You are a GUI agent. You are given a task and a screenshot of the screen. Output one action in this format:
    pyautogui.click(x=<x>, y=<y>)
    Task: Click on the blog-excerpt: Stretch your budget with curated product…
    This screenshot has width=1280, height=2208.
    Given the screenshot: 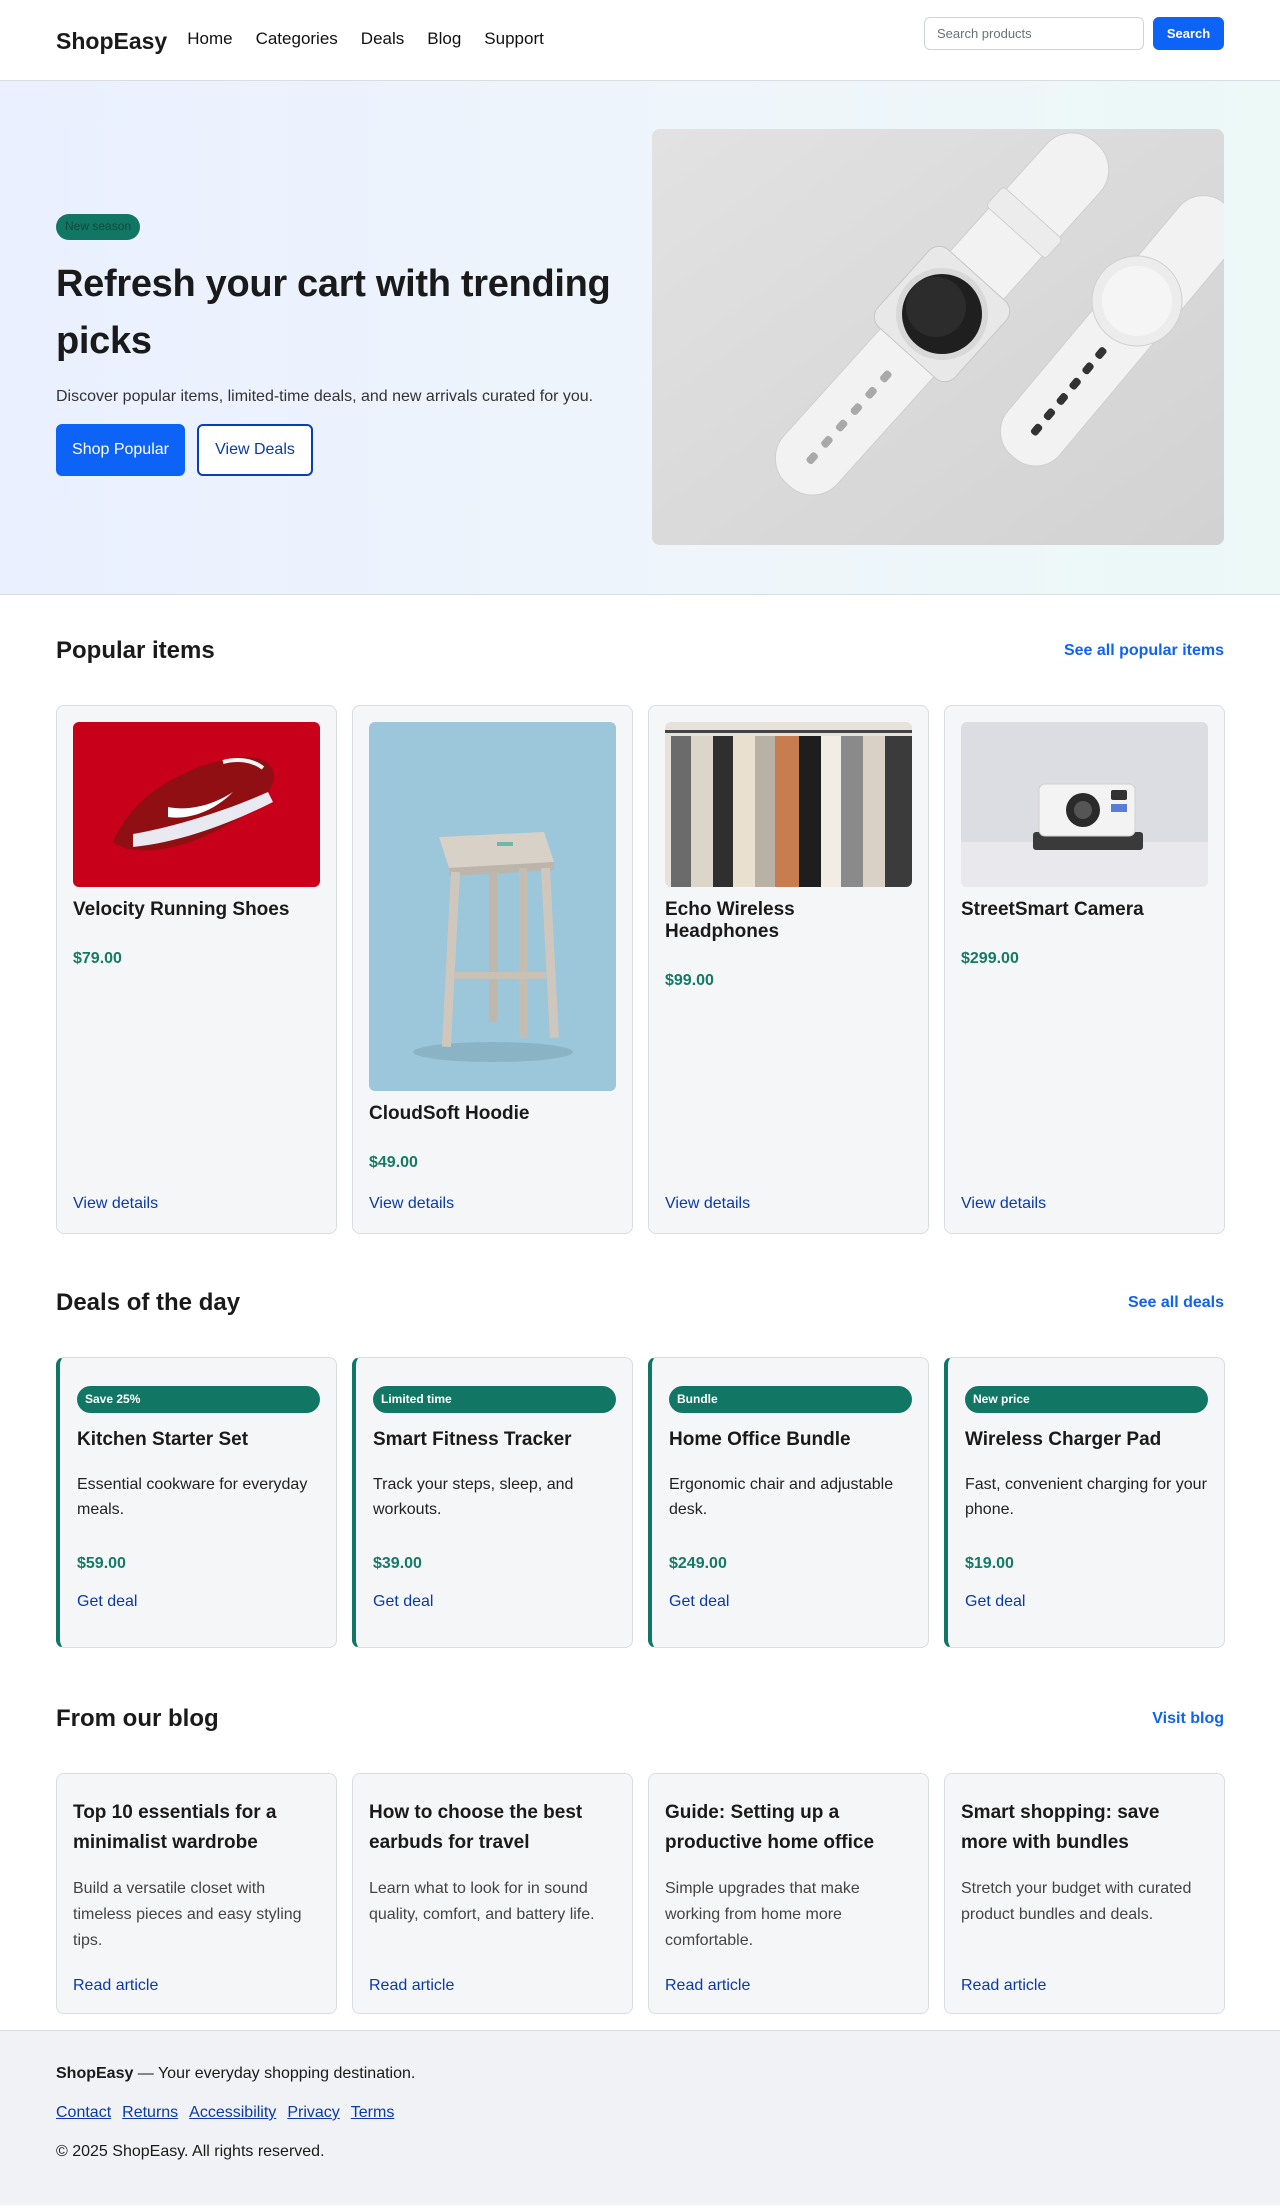 What is the action you would take?
    pyautogui.click(x=1076, y=1901)
    